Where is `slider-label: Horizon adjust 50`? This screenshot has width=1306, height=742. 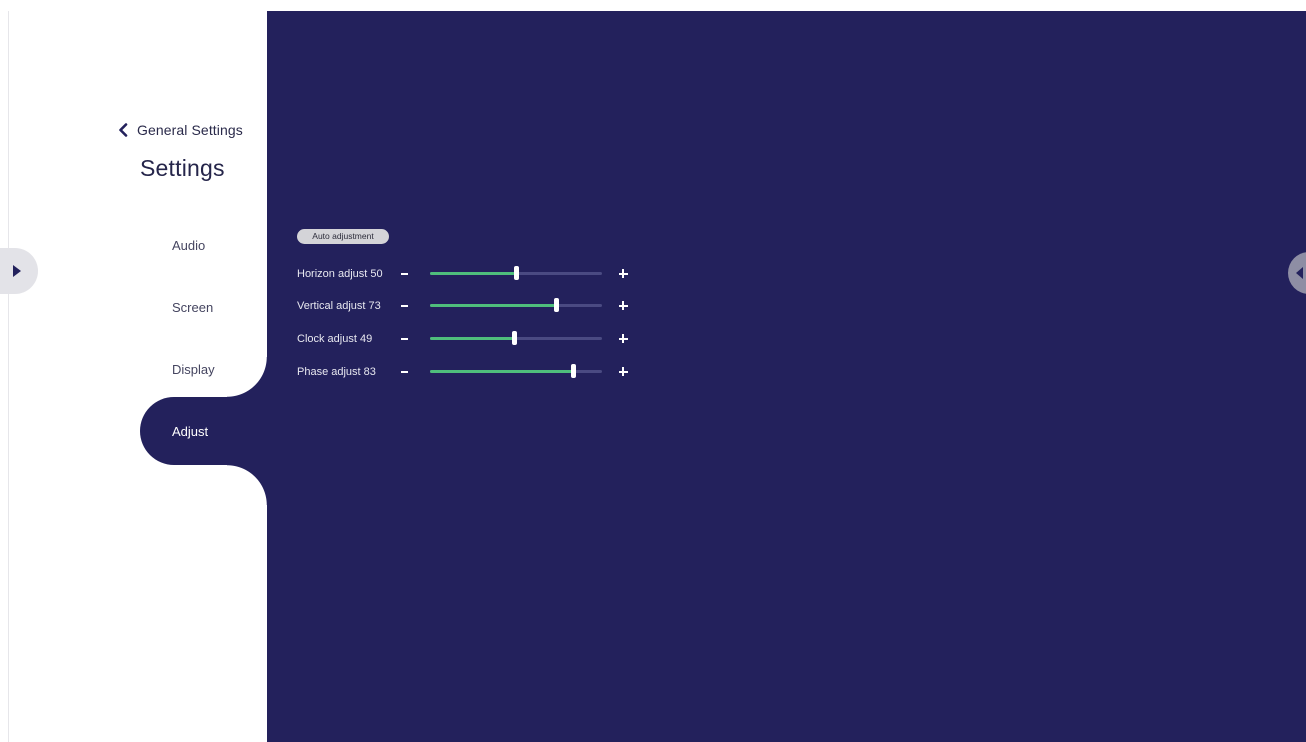 slider-label: Horizon adjust 50 is located at coordinates (340, 274).